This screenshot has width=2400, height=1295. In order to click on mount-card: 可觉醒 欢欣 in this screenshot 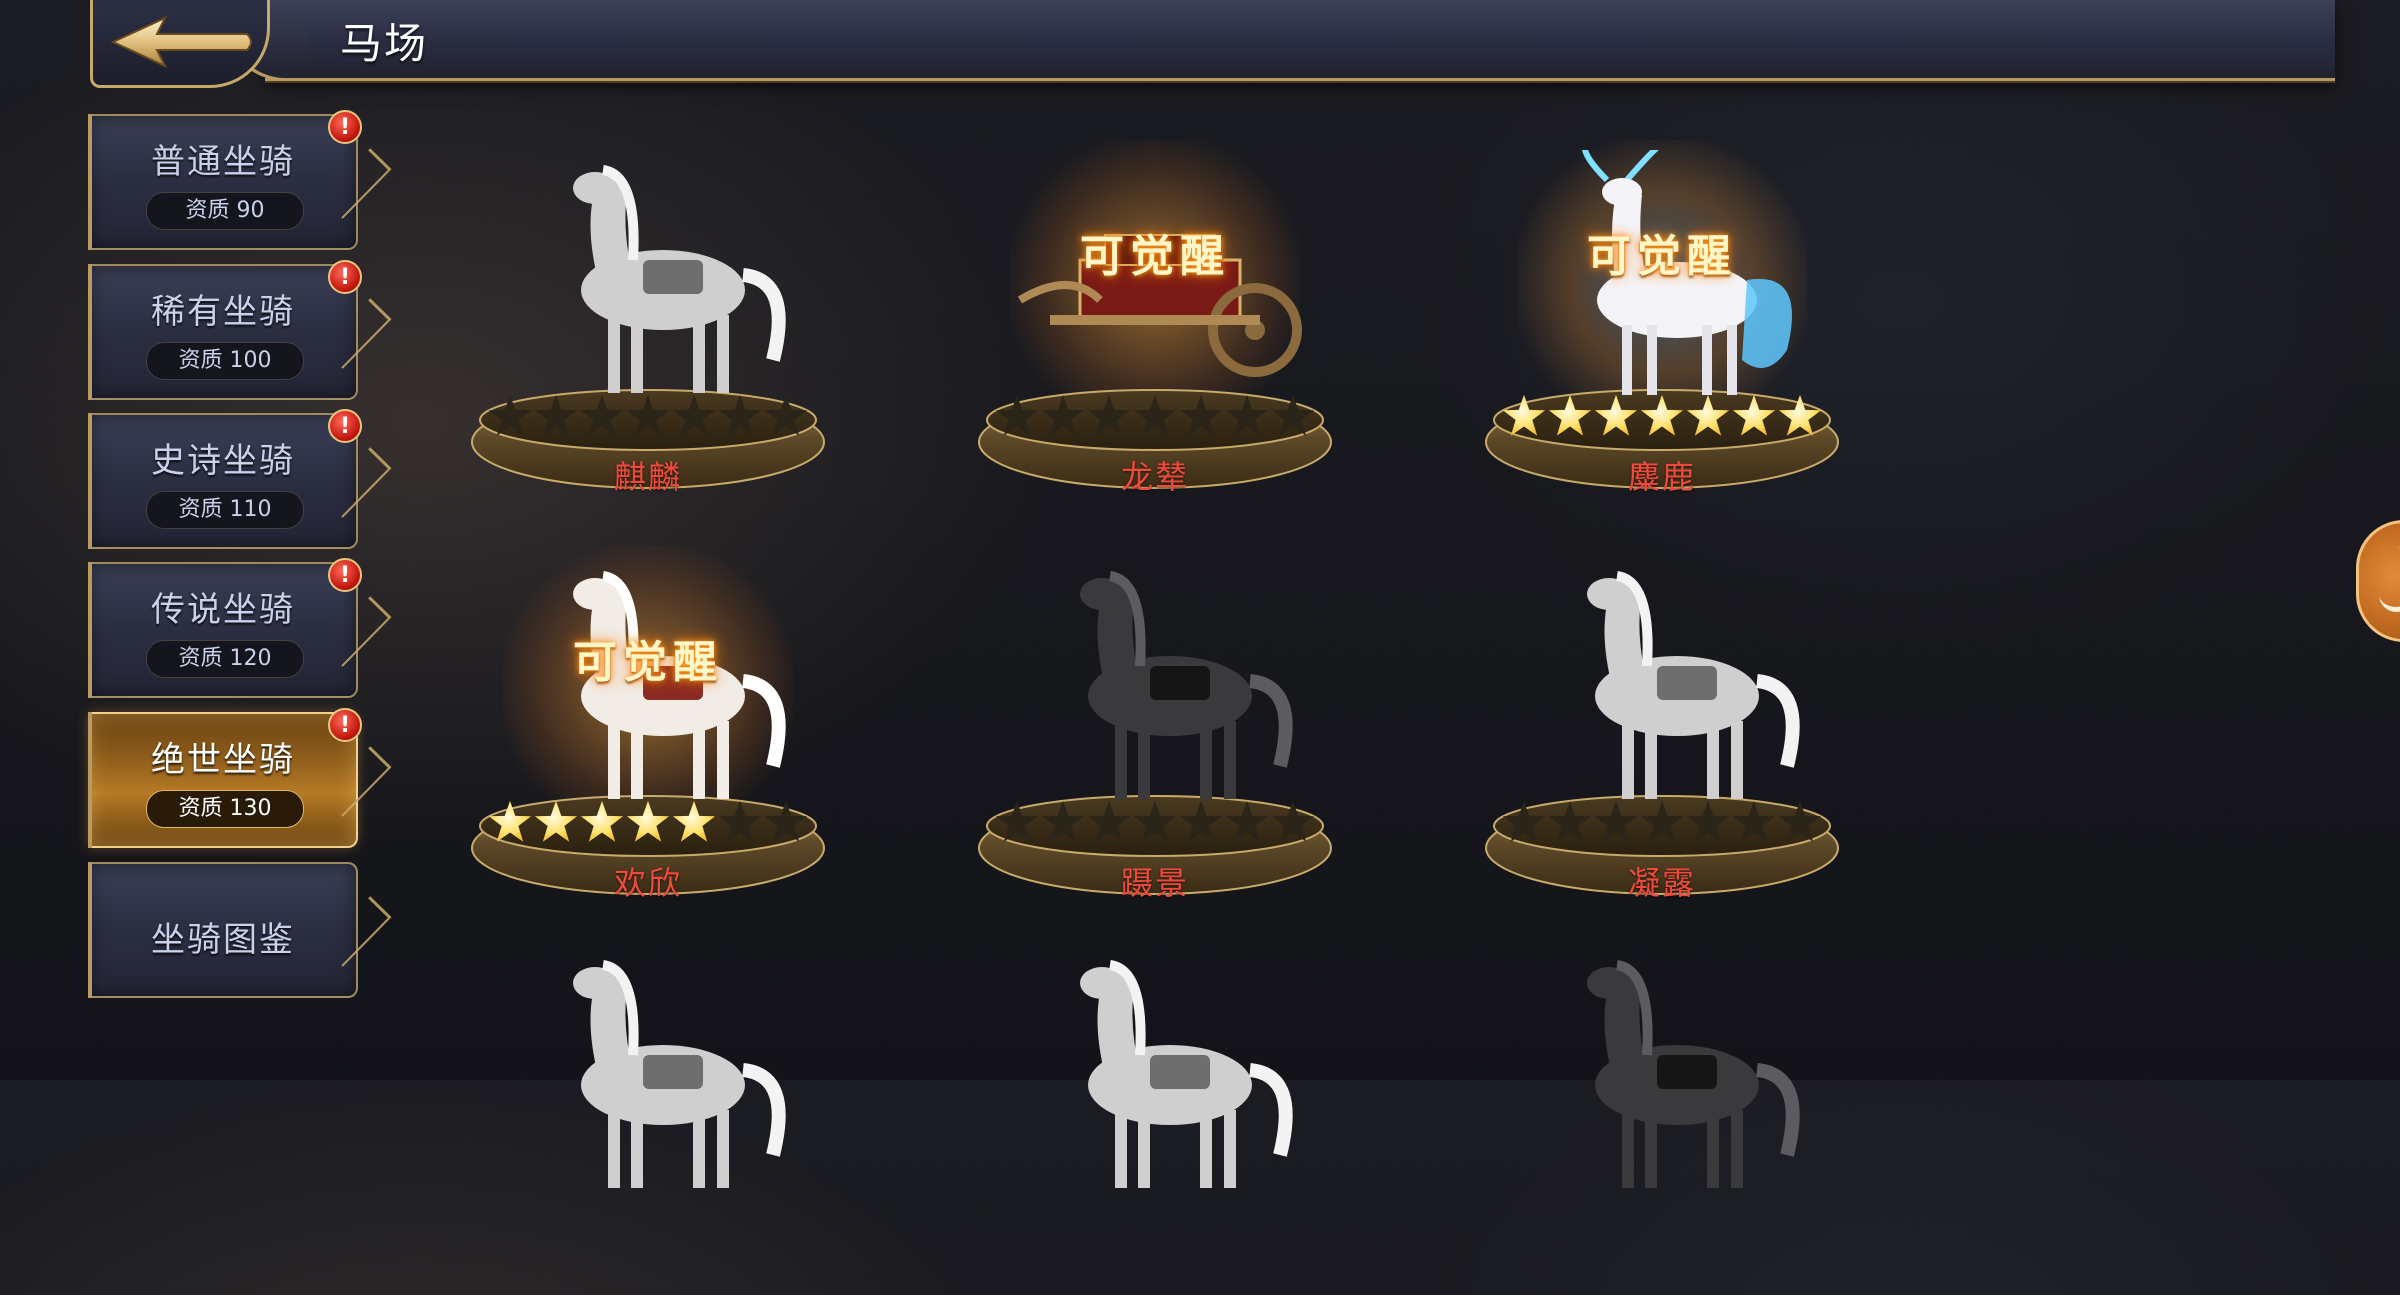, I will do `click(648, 726)`.